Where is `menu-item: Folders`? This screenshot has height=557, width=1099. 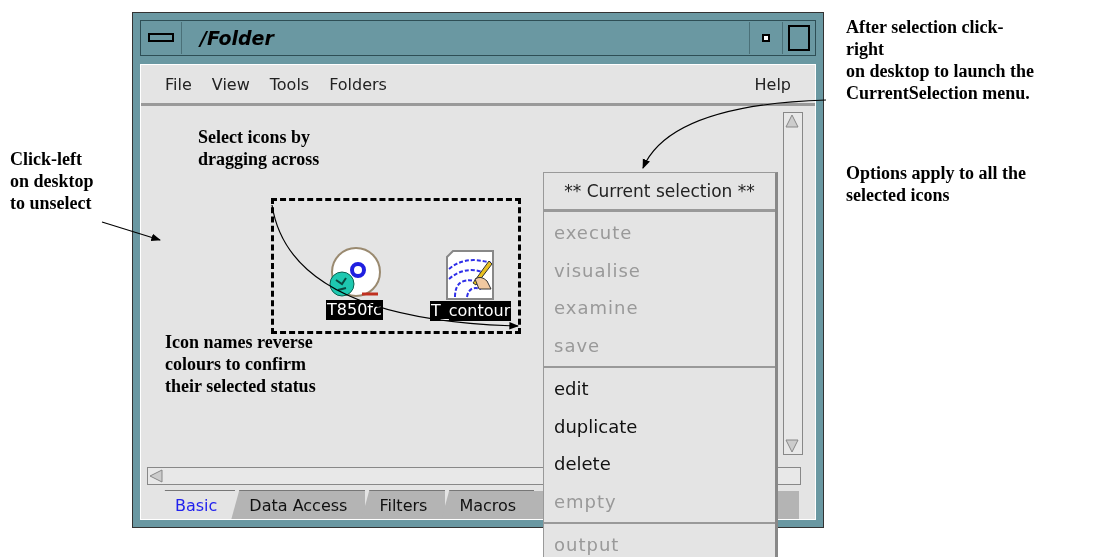
menu-item: Folders is located at coordinates (358, 84).